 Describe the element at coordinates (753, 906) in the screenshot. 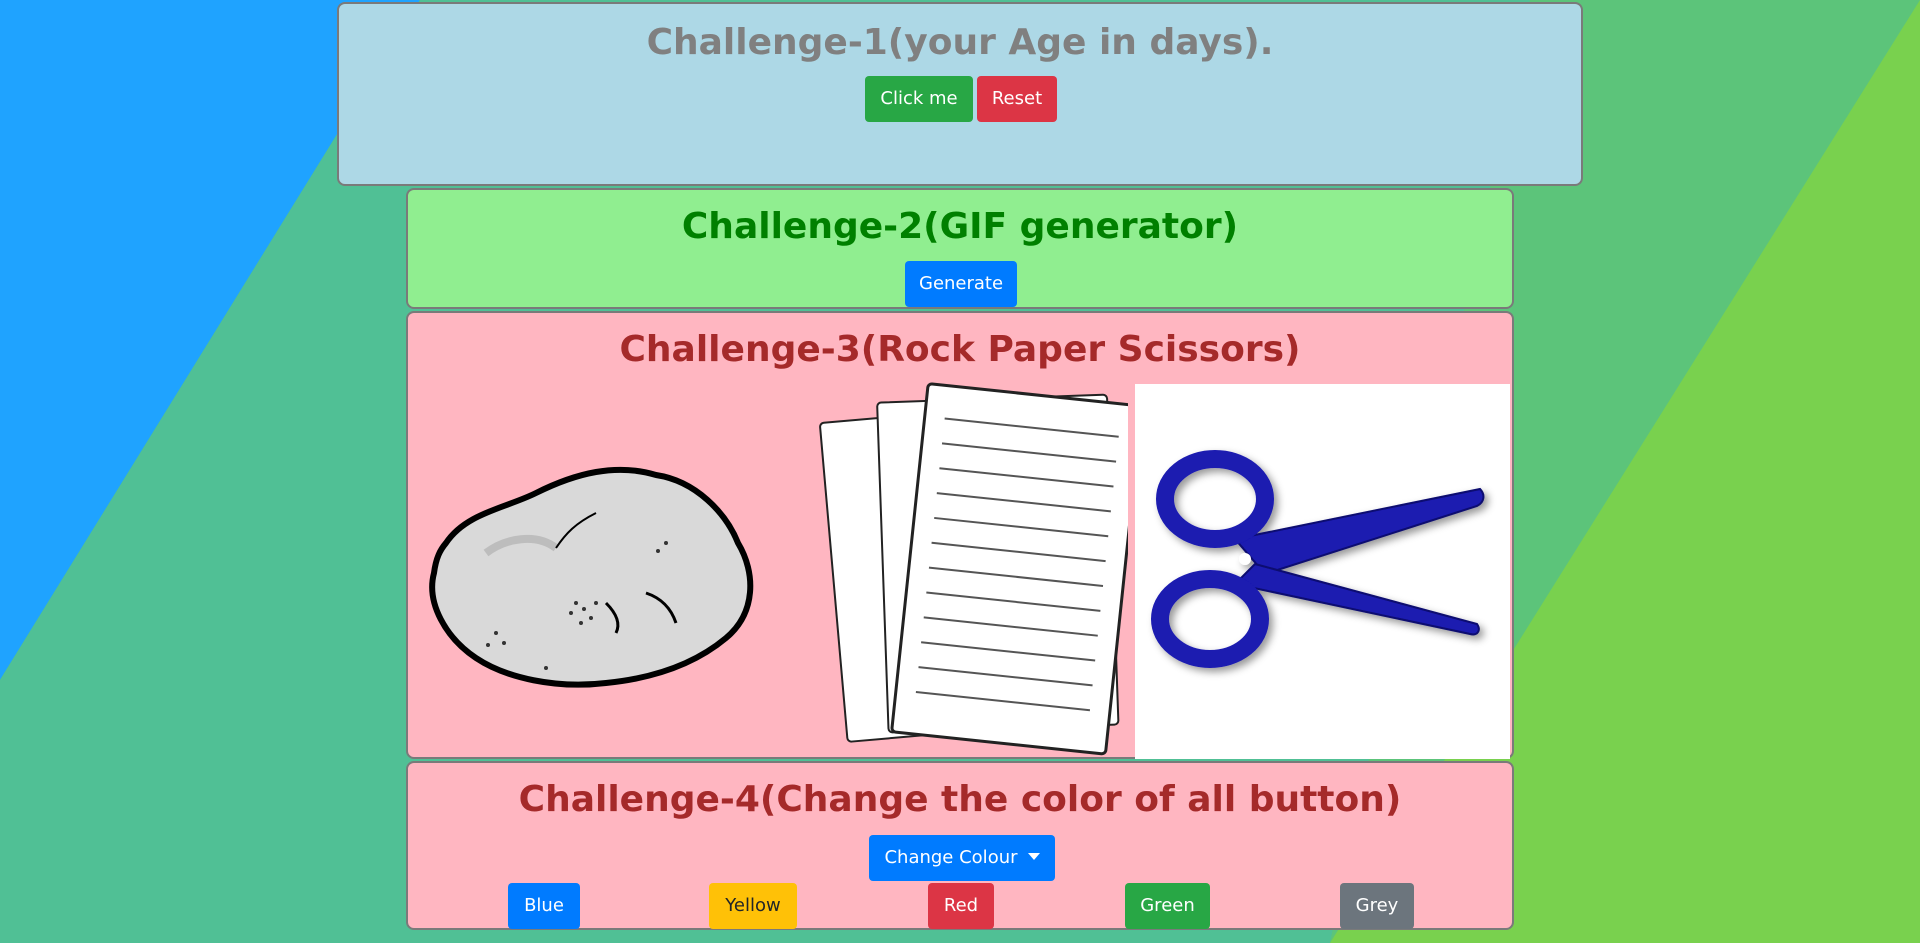

I see `yellow-button: Yellow` at that location.